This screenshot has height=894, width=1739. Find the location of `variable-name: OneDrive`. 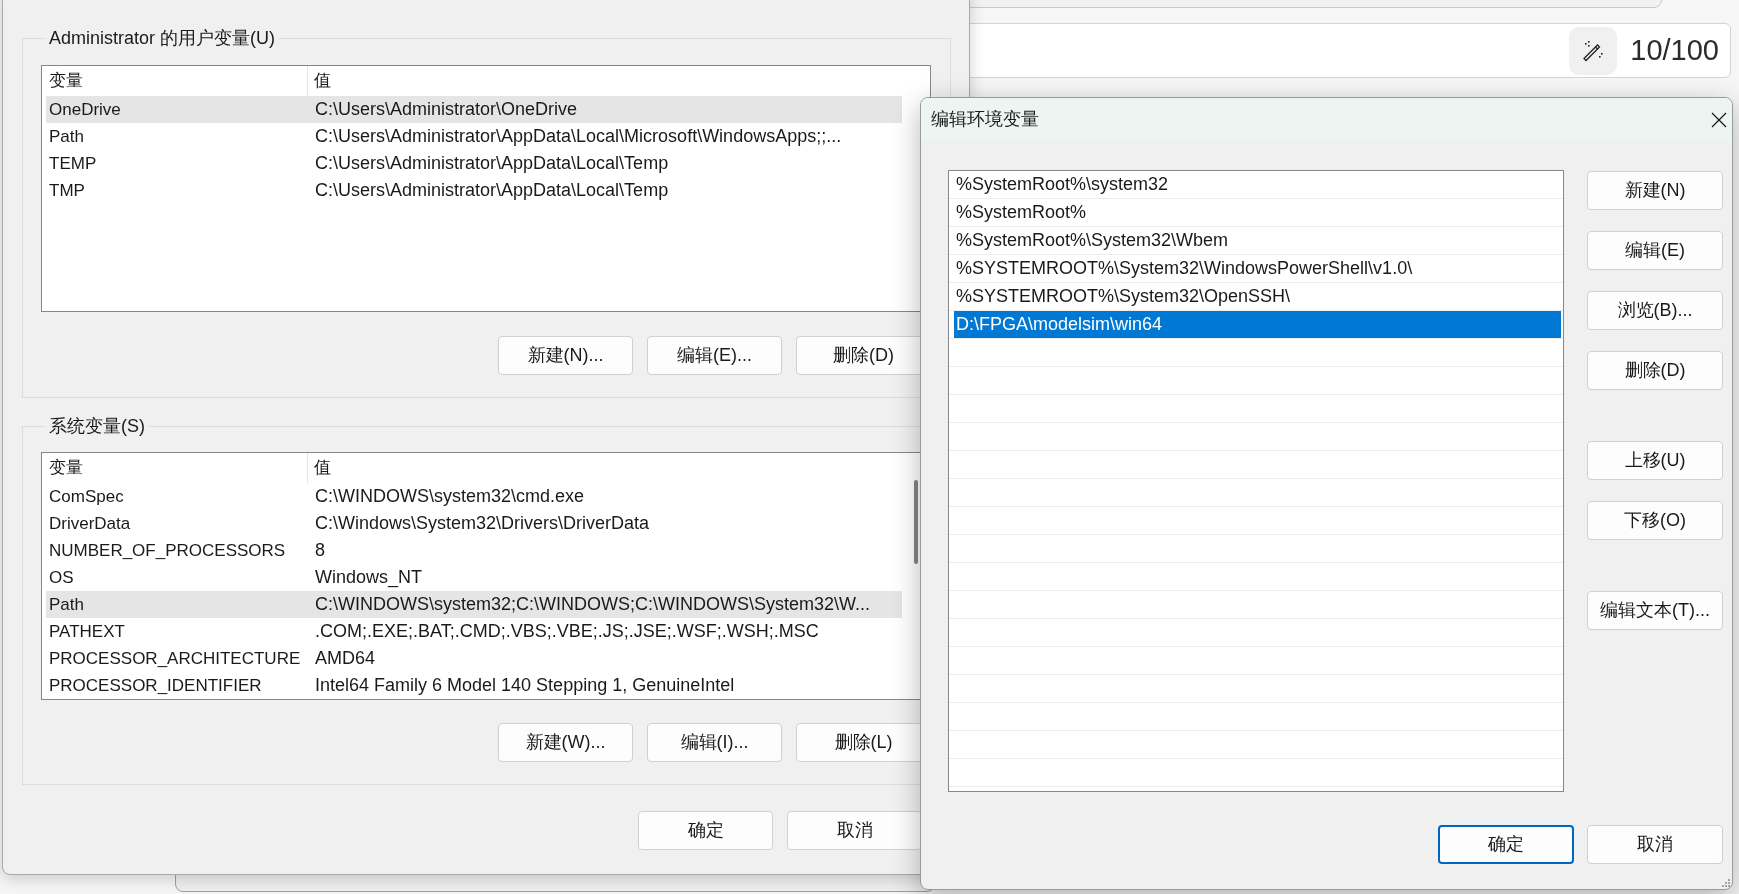

variable-name: OneDrive is located at coordinates (85, 109).